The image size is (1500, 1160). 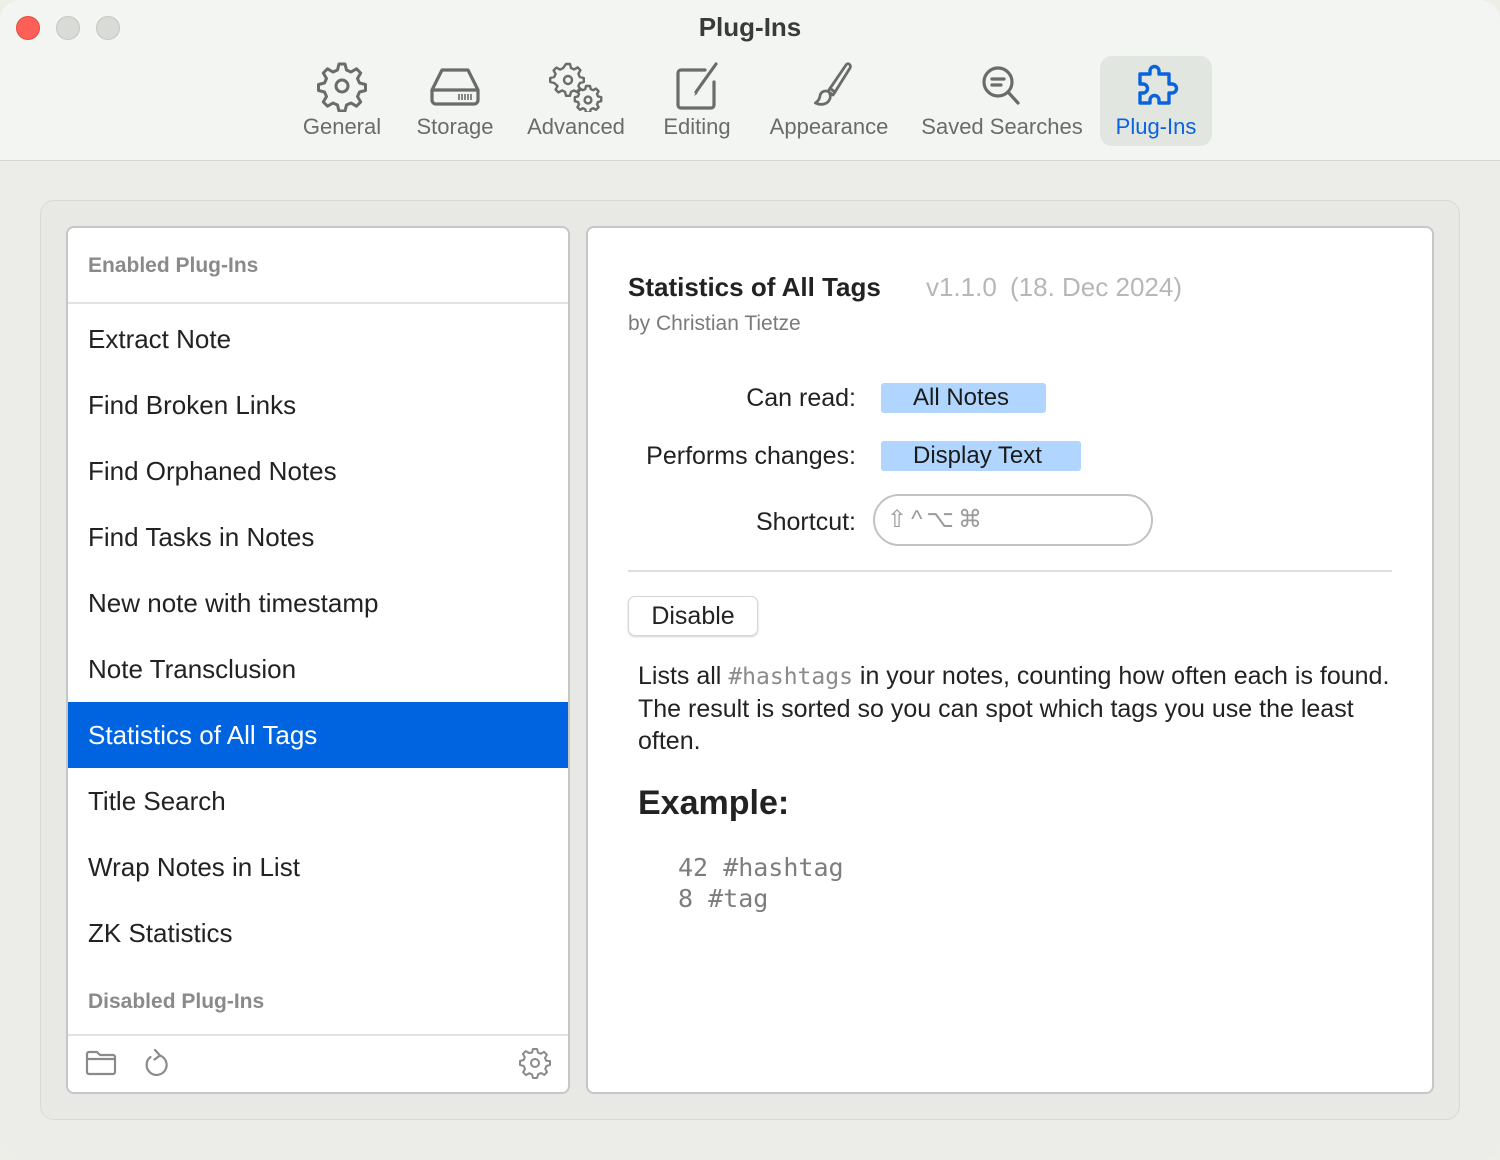 I want to click on drive-icon, so click(x=455, y=87).